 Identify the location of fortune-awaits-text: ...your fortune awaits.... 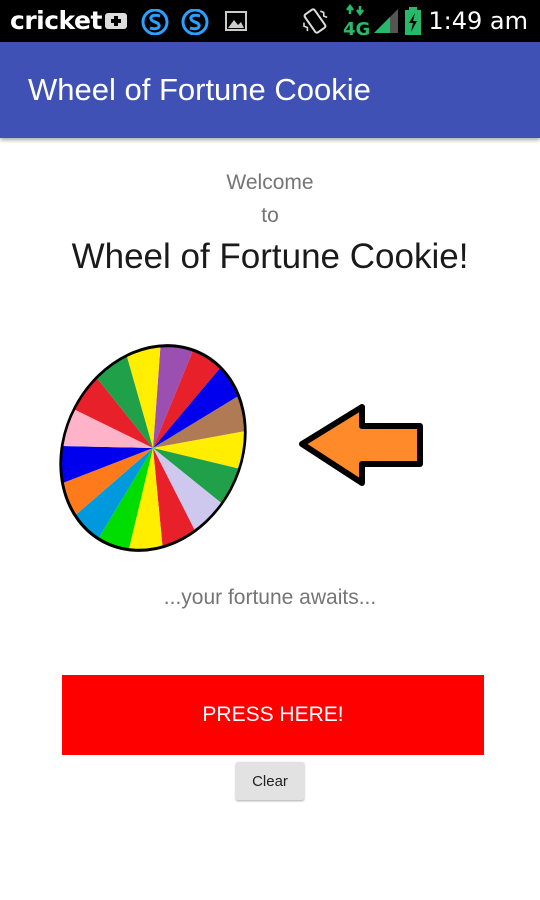
(270, 597).